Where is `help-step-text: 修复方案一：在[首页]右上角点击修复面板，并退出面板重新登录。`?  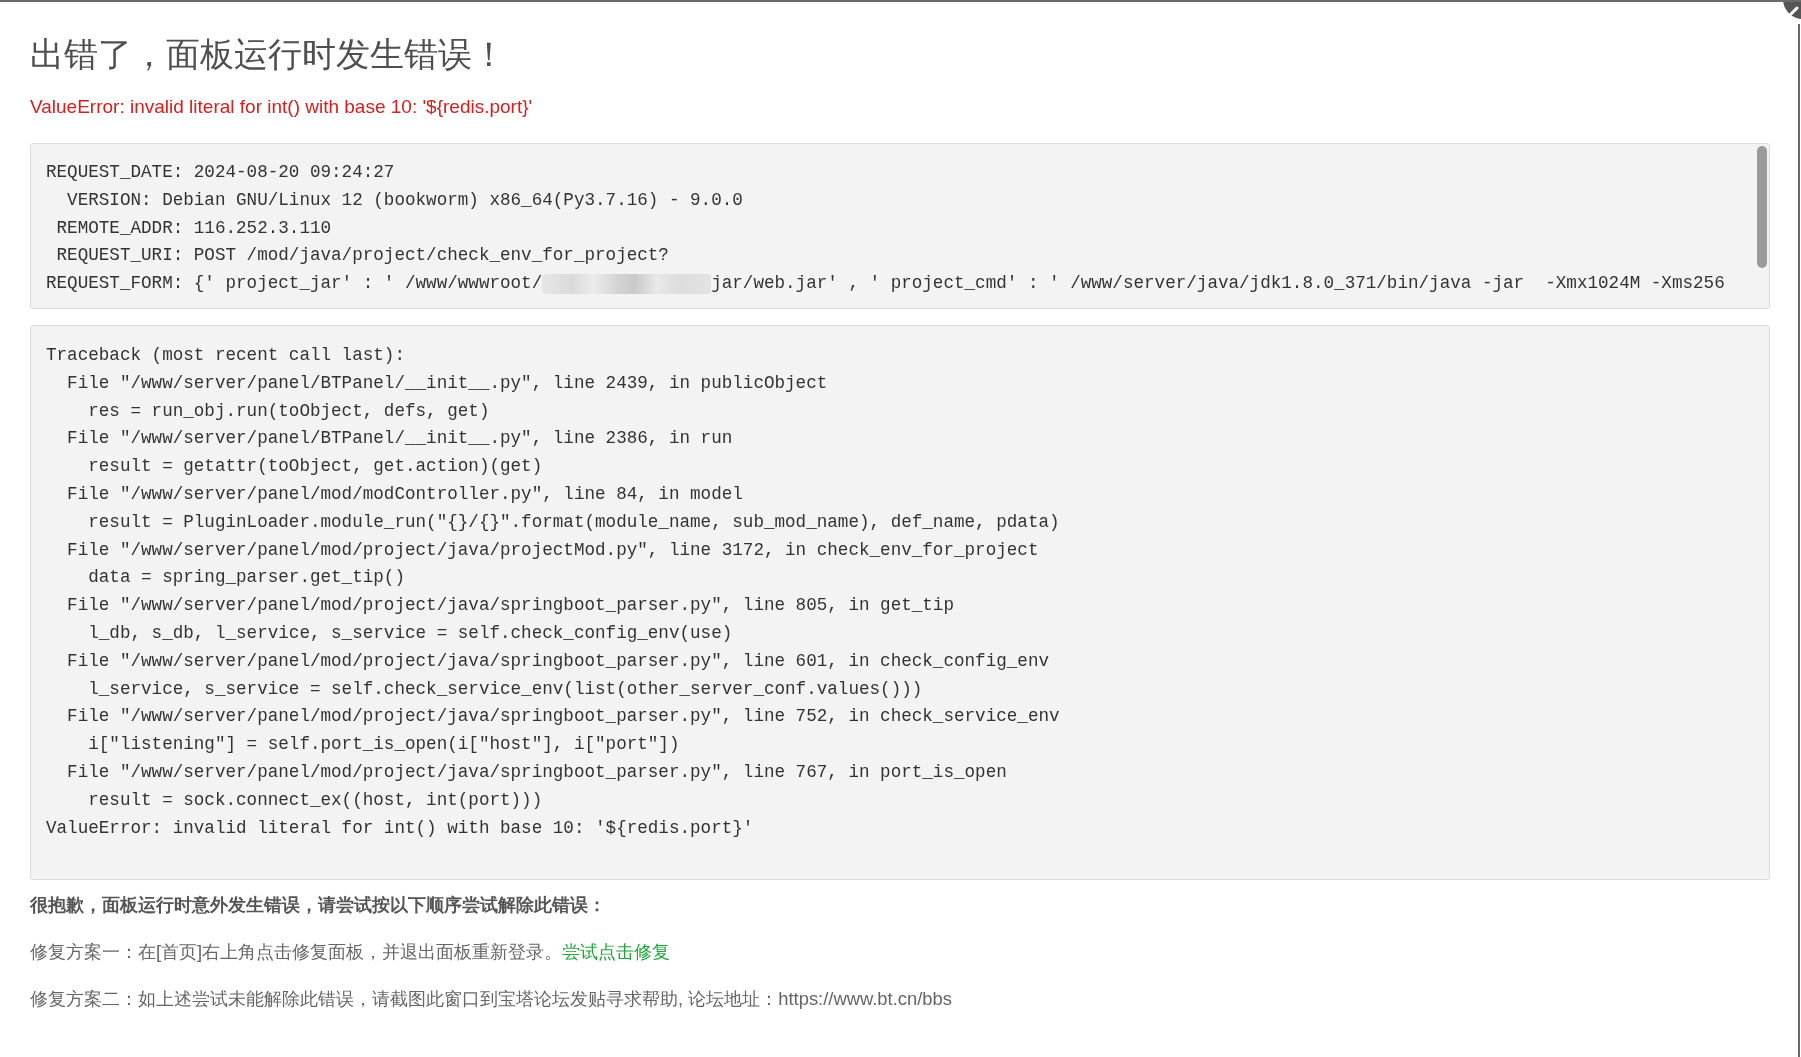
help-step-text: 修复方案一：在[首页]右上角点击修复面板，并退出面板重新登录。 is located at coordinates (296, 952).